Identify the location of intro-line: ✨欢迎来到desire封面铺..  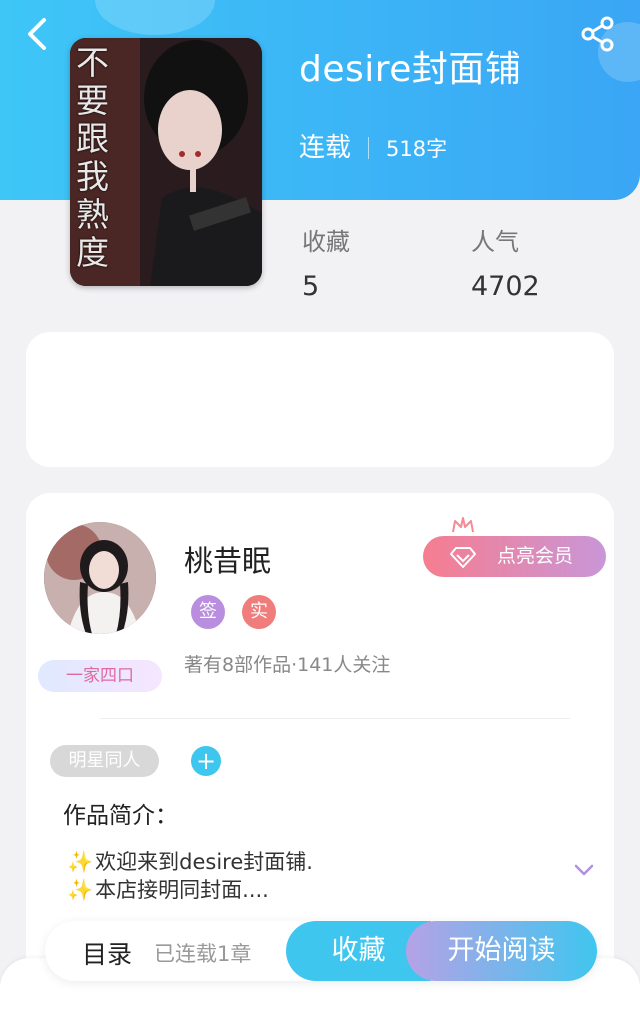
(190, 861).